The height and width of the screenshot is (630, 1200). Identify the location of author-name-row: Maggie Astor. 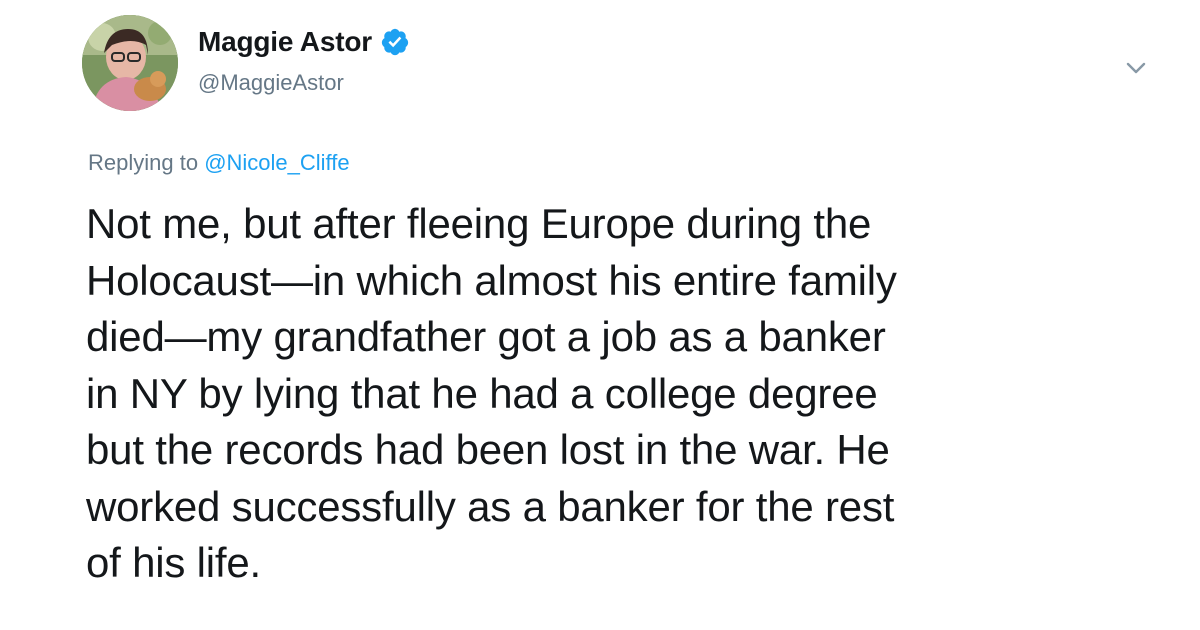
(304, 42).